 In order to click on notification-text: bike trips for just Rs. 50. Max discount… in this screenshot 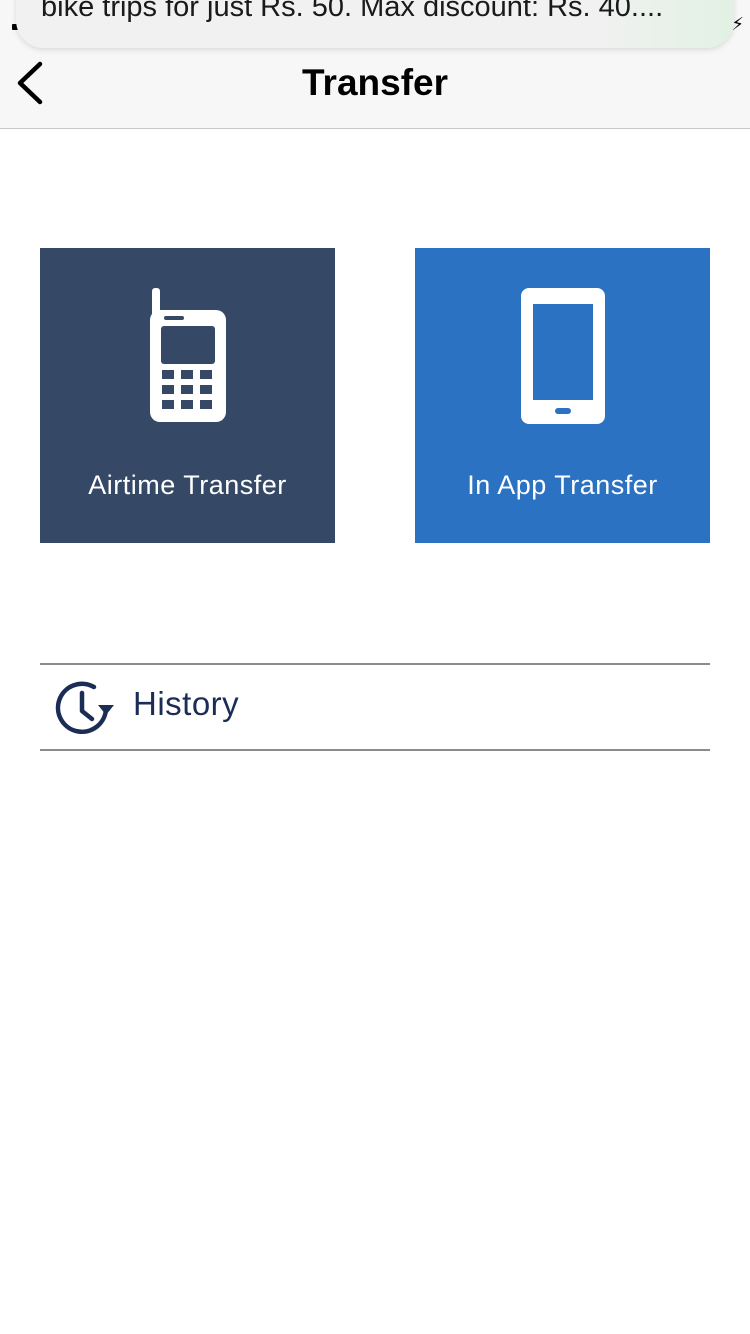, I will do `click(352, 11)`.